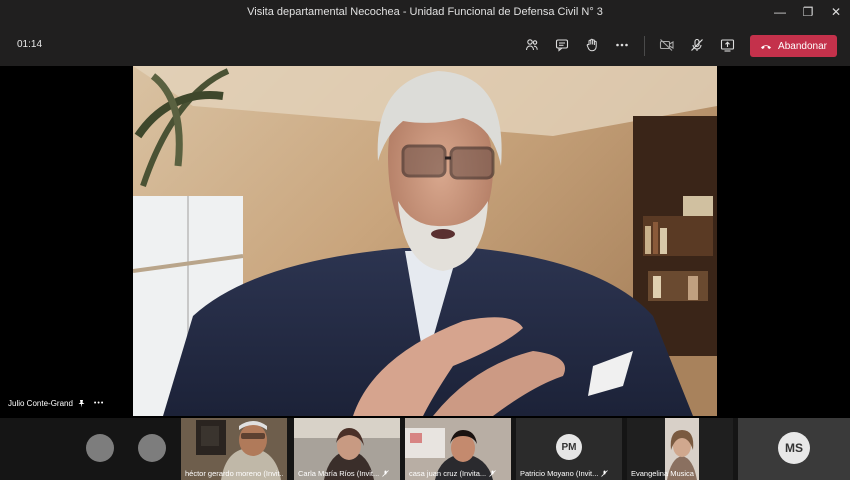  What do you see at coordinates (680, 449) in the screenshot?
I see `participant-tile: Evangelina Musica` at bounding box center [680, 449].